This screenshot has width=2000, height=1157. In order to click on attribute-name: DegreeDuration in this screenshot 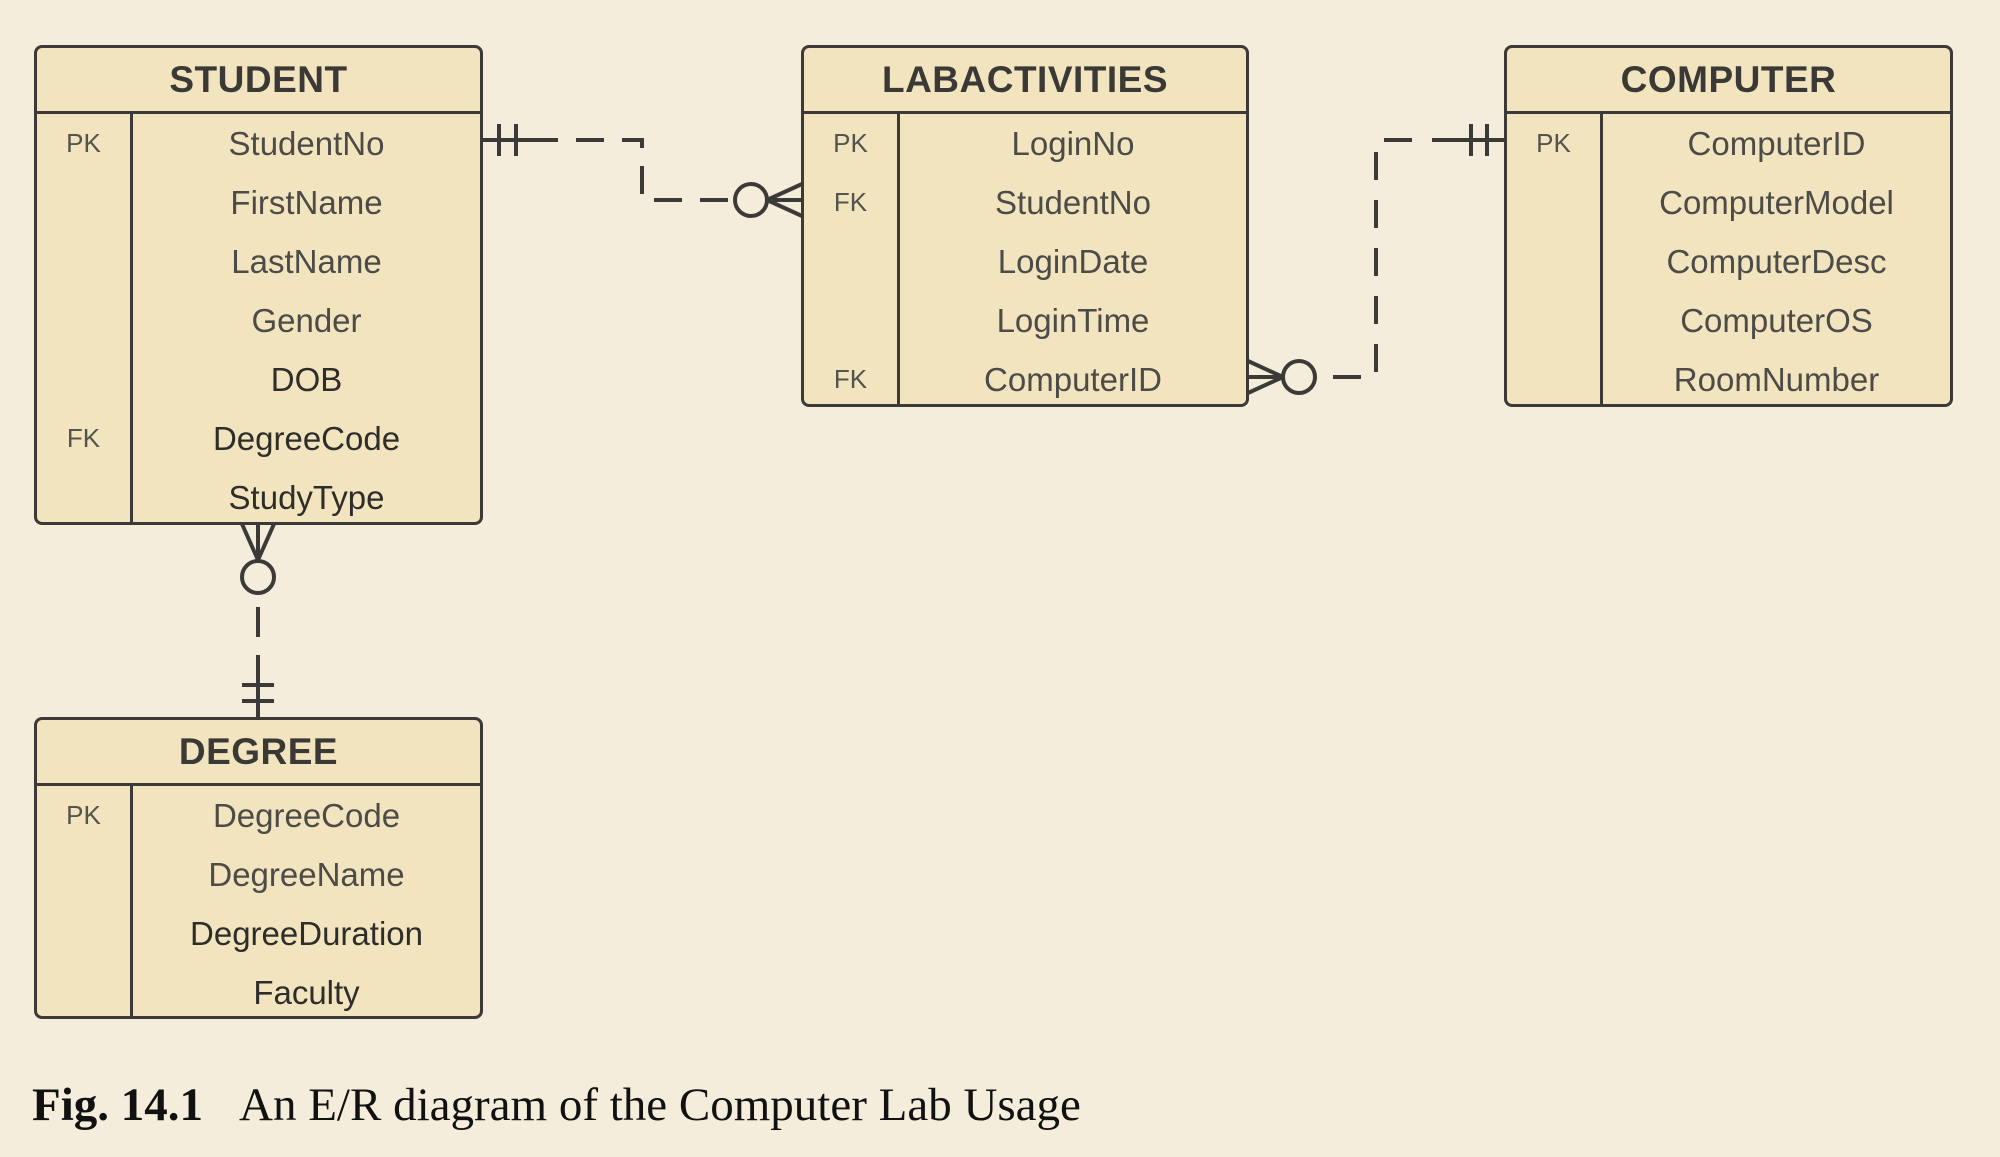, I will do `click(306, 933)`.